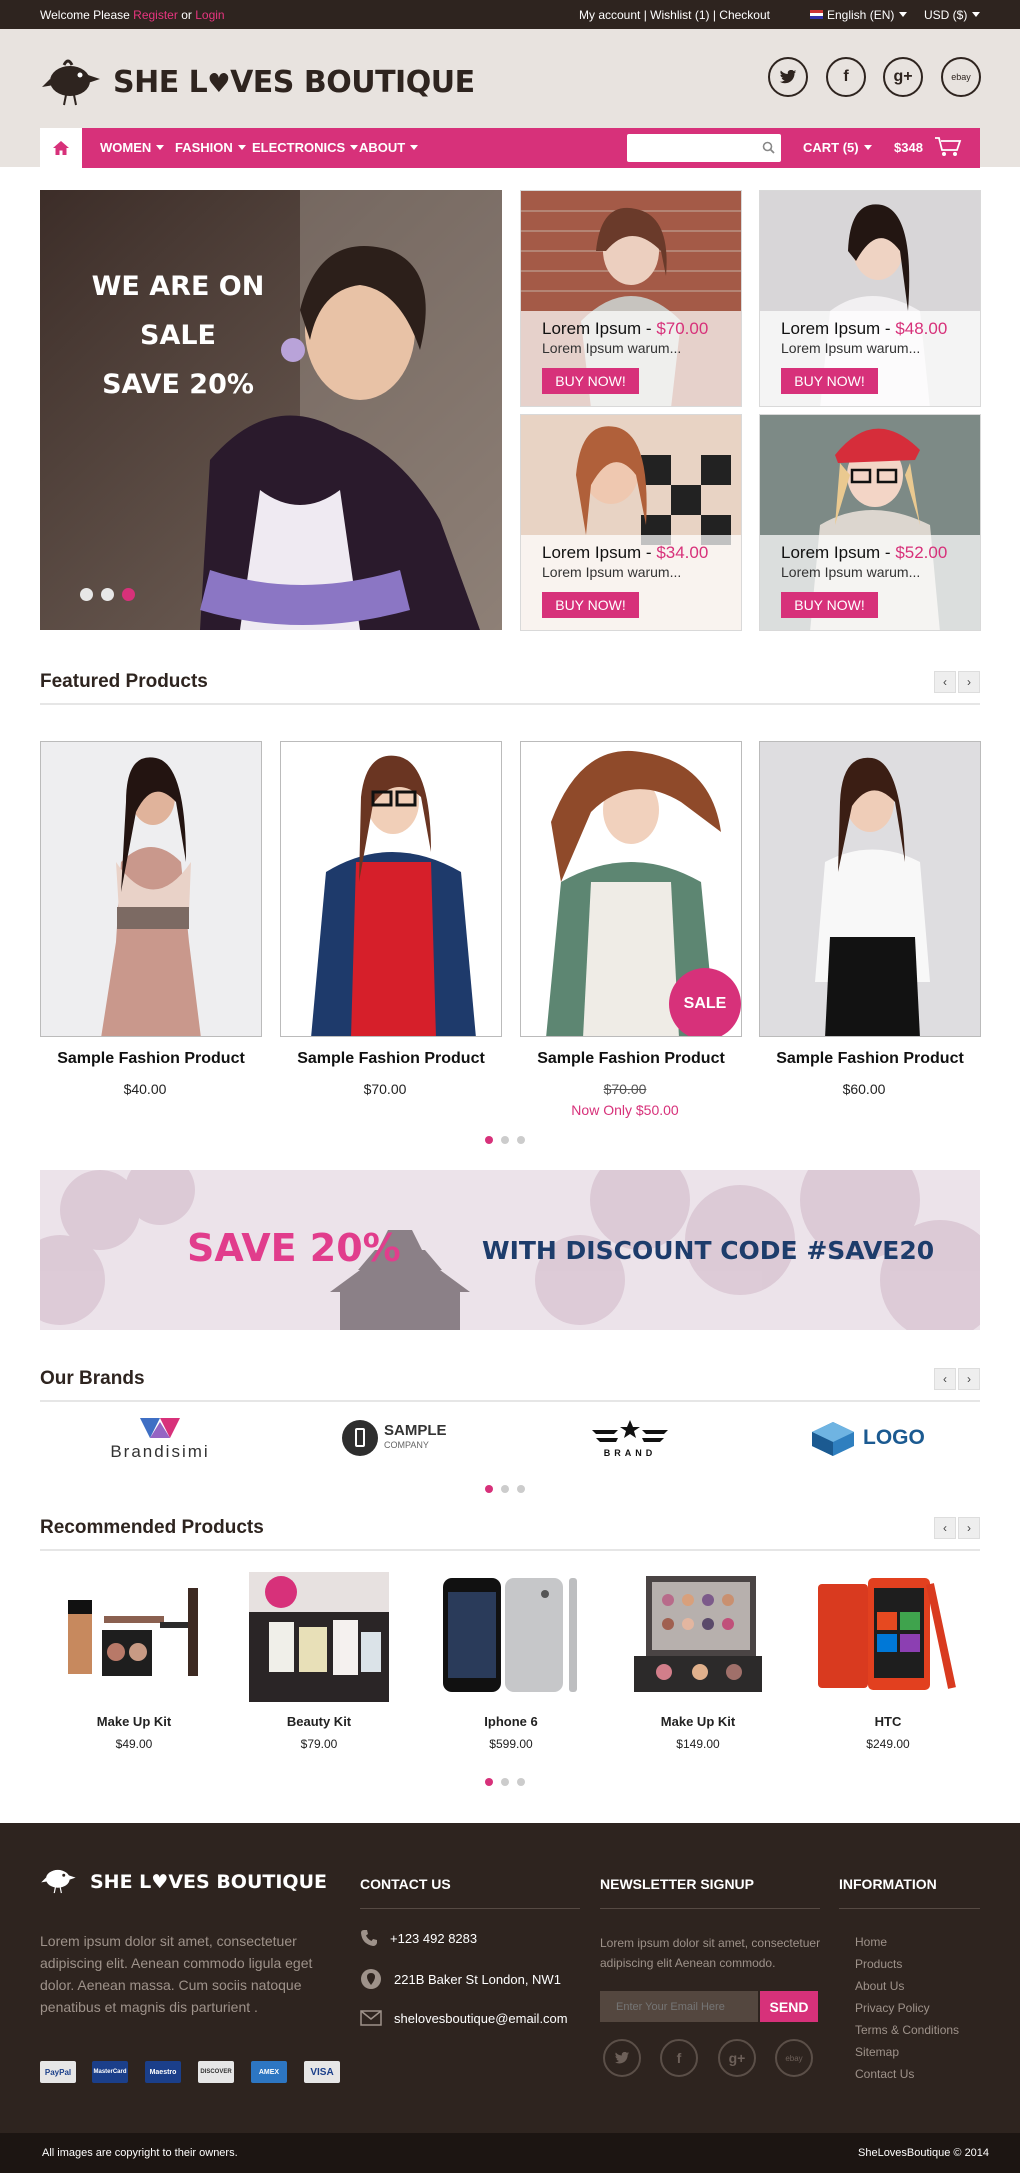 This screenshot has width=1020, height=2173. Describe the element at coordinates (511, 1721) in the screenshot. I see `product-name: Iphone 6` at that location.